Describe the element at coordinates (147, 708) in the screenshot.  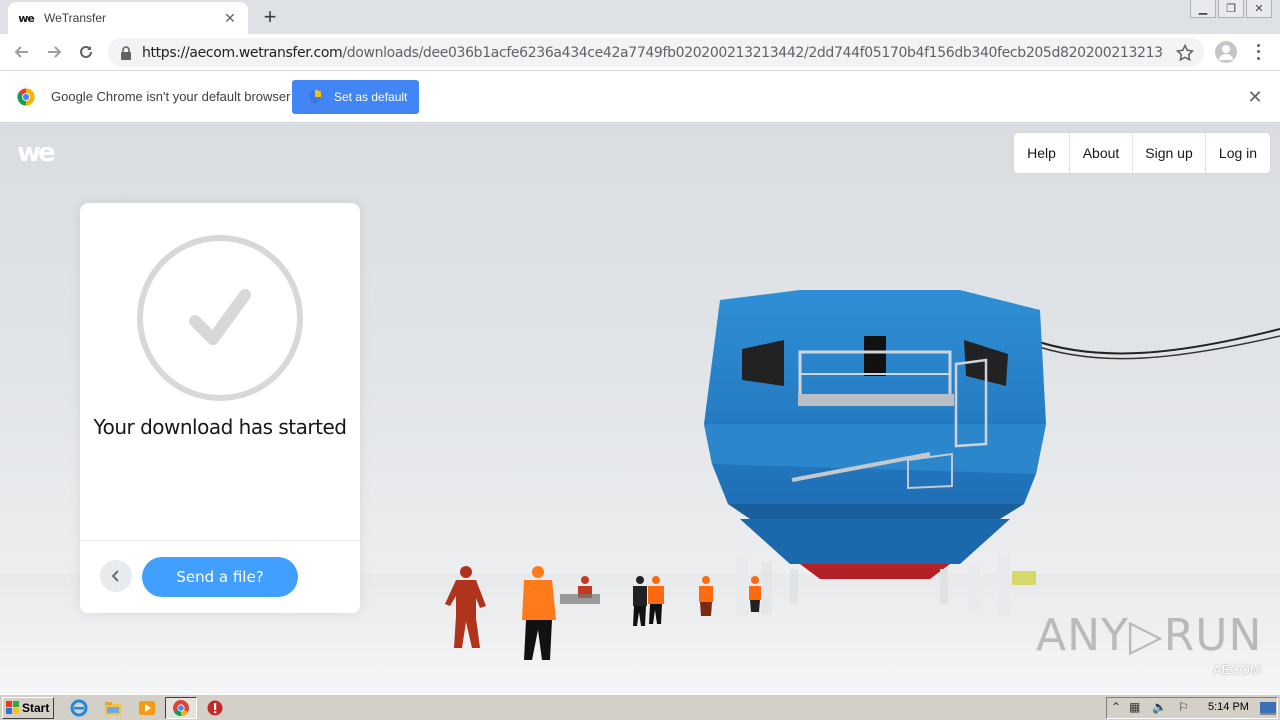
I see `media-player-icon` at that location.